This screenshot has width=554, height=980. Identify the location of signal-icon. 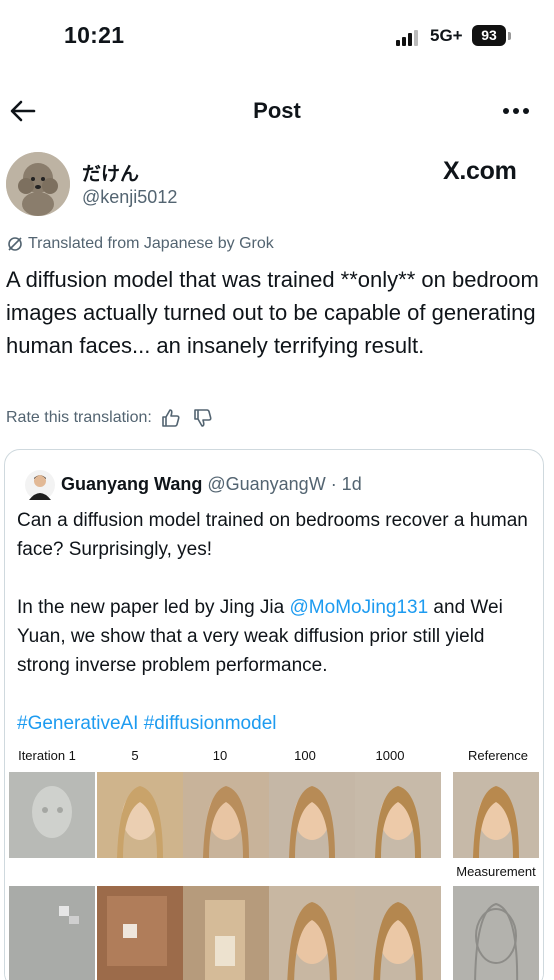
(407, 38).